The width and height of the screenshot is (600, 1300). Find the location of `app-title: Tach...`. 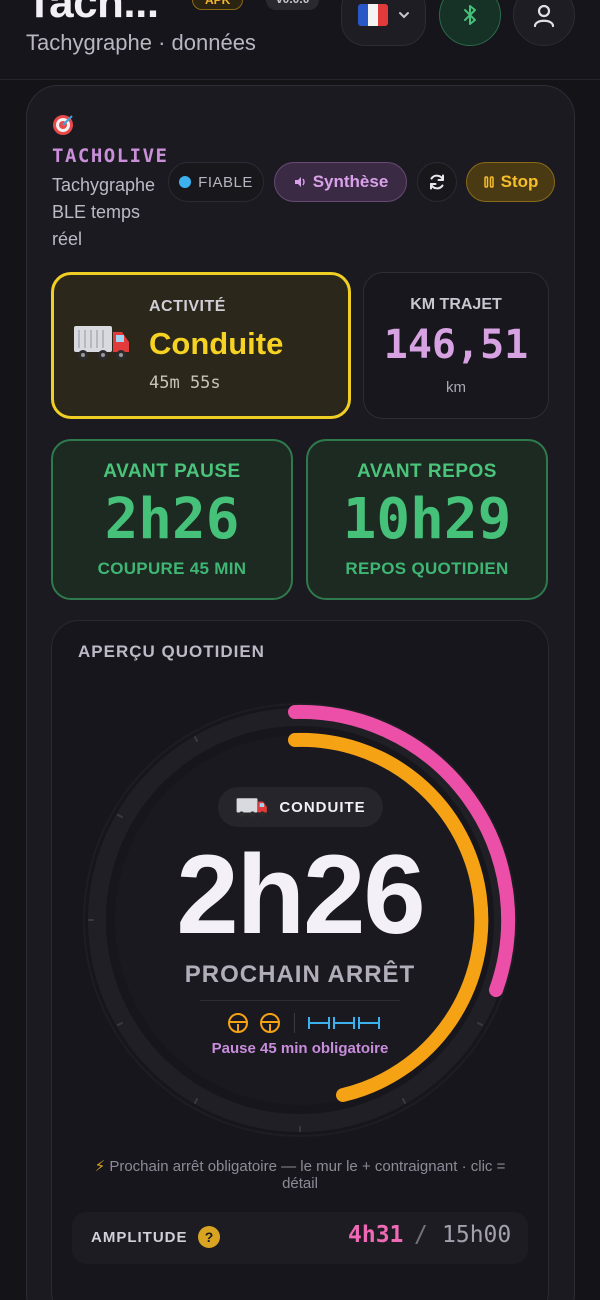

app-title: Tach... is located at coordinates (92, 13).